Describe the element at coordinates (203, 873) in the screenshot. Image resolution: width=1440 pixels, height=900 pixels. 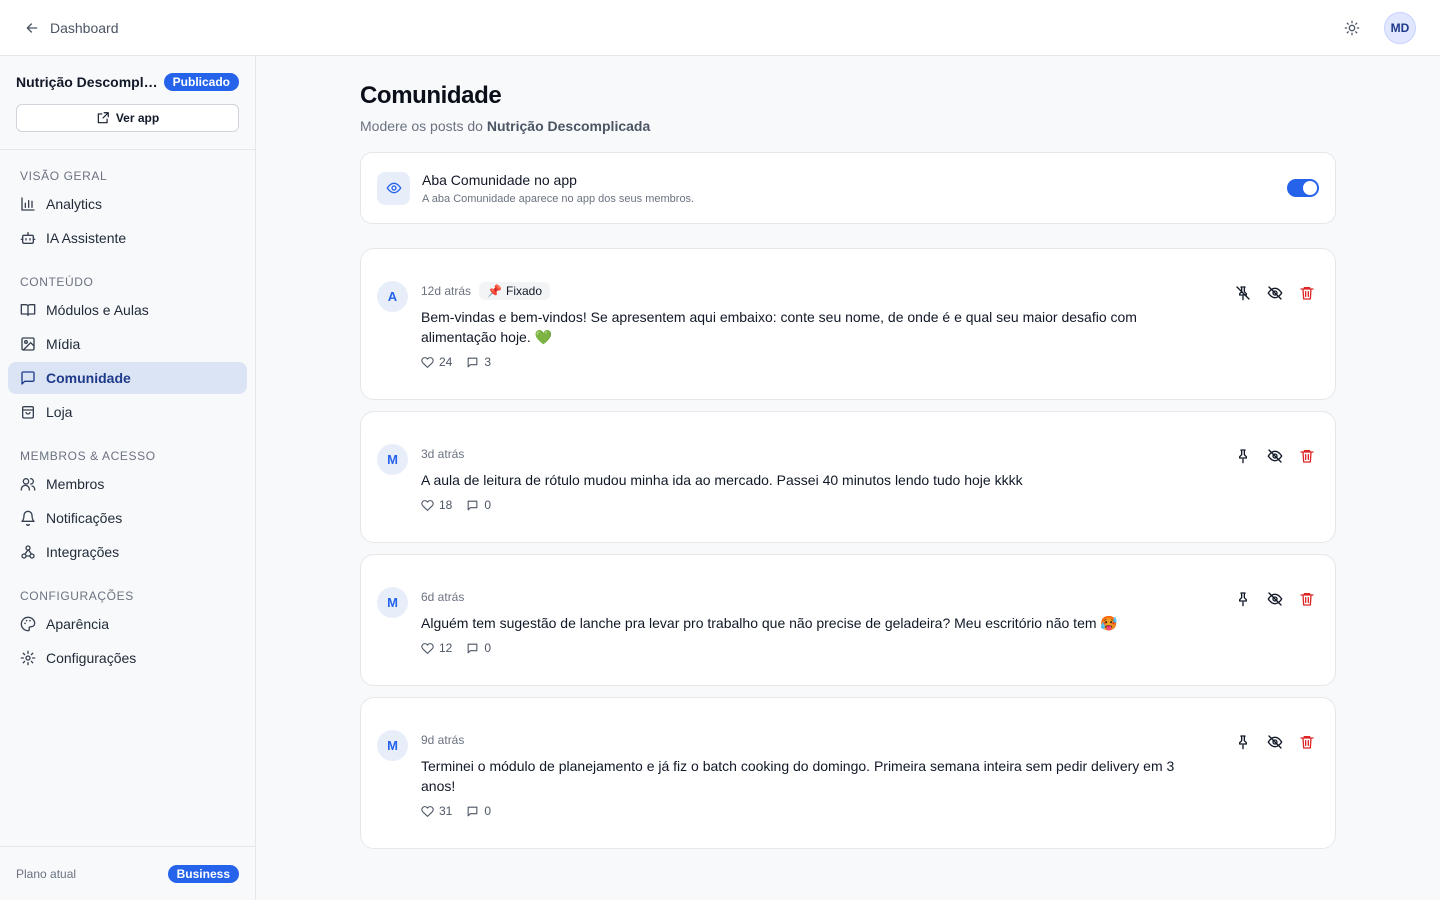
I see `plan-badge: Business` at that location.